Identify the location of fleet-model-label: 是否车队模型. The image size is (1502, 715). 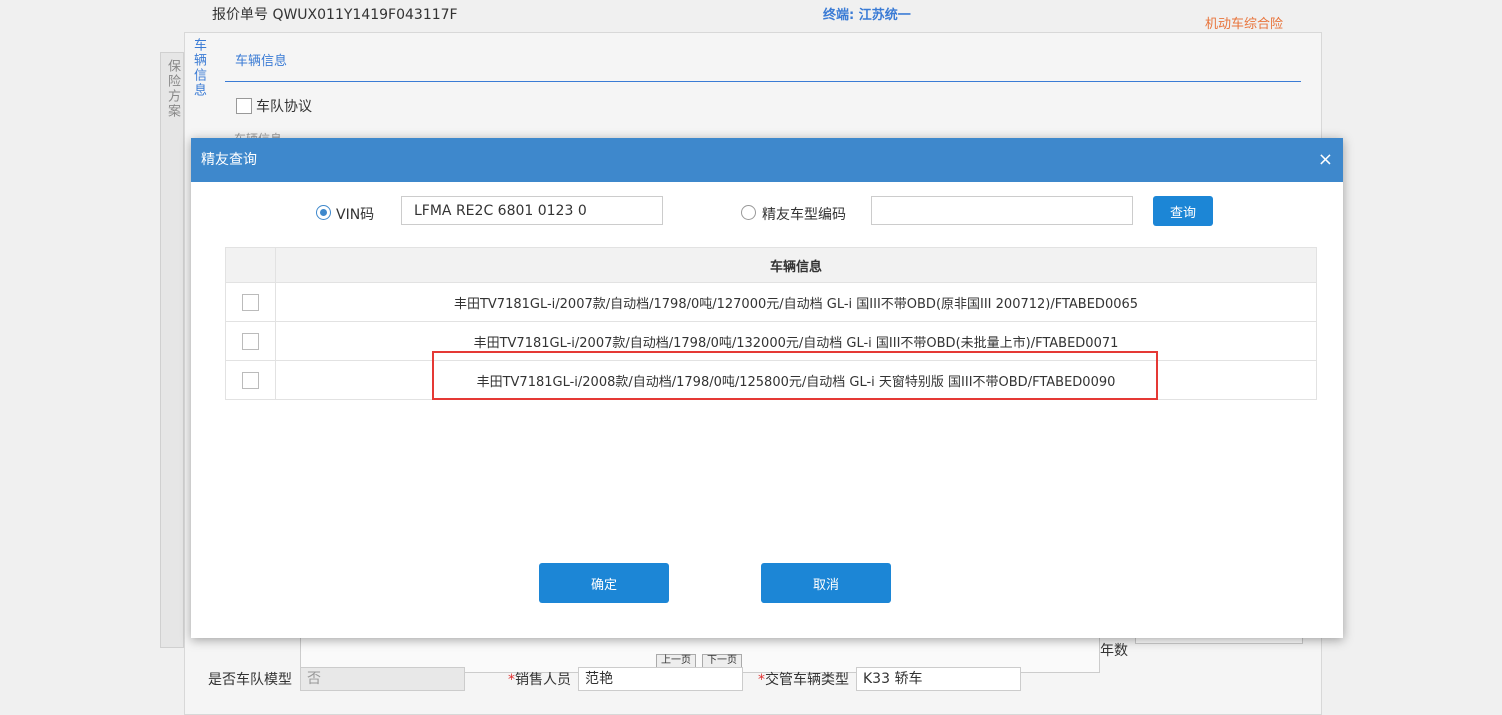
(250, 680).